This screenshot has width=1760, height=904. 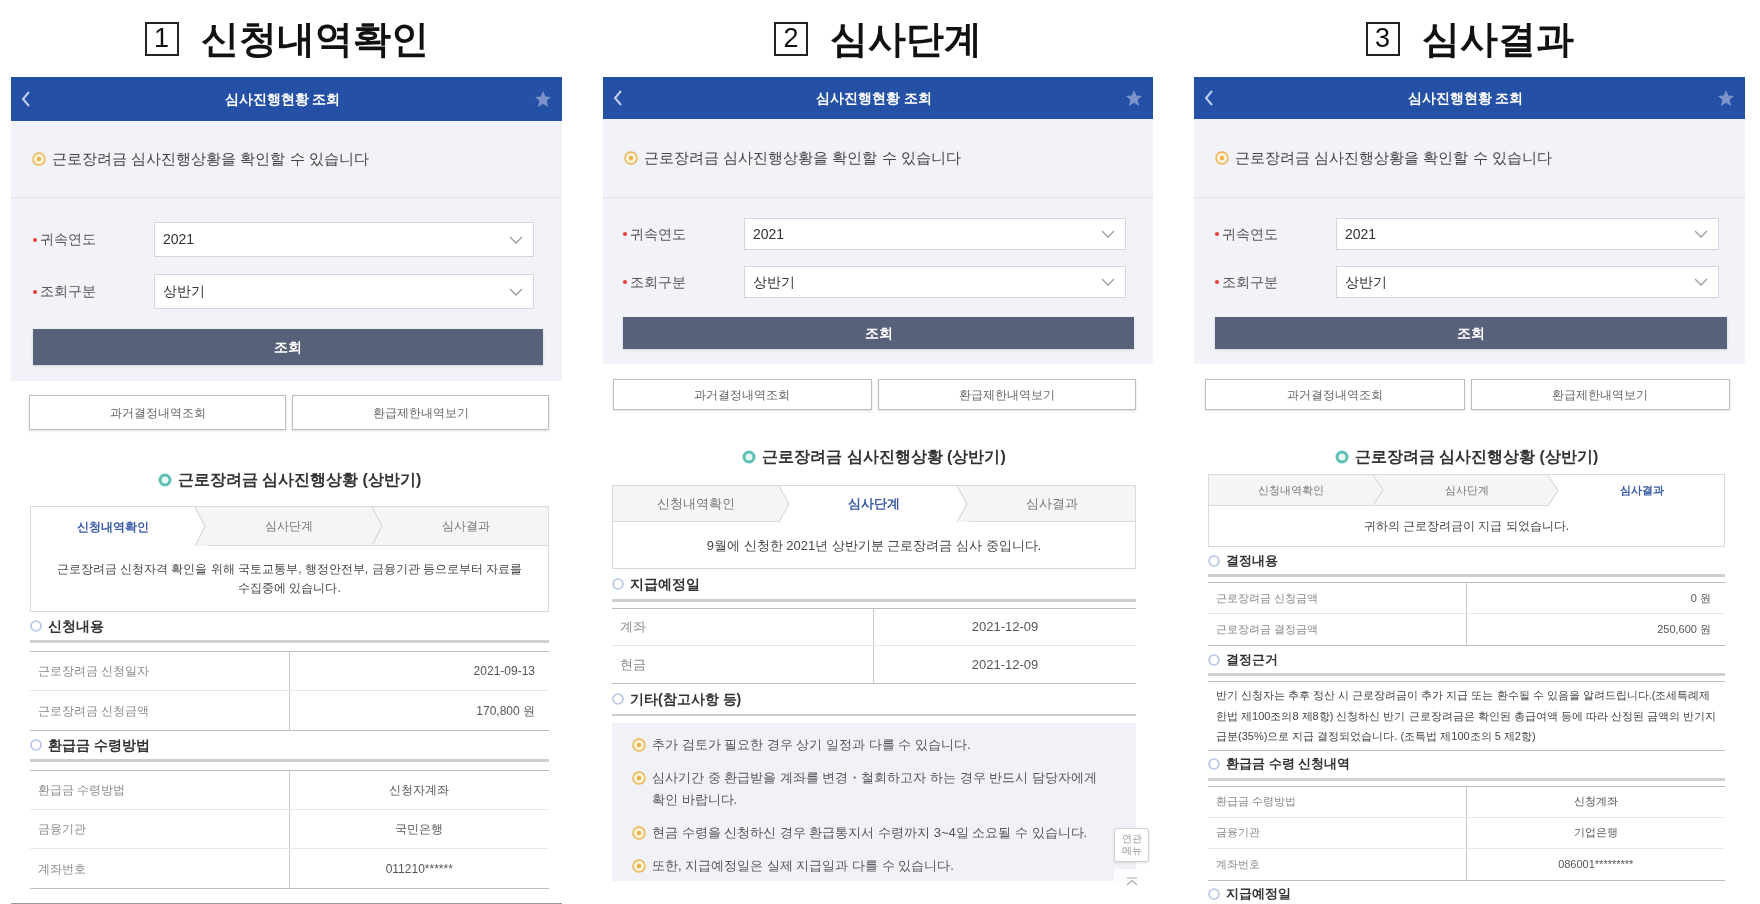 What do you see at coordinates (289, 578) in the screenshot?
I see `status-message: 근로장려금 신청자격 확인을 위해 국토교통부, 행정안전부, 금융기관 등으로부터 자료를 수집중에 있습니다.` at bounding box center [289, 578].